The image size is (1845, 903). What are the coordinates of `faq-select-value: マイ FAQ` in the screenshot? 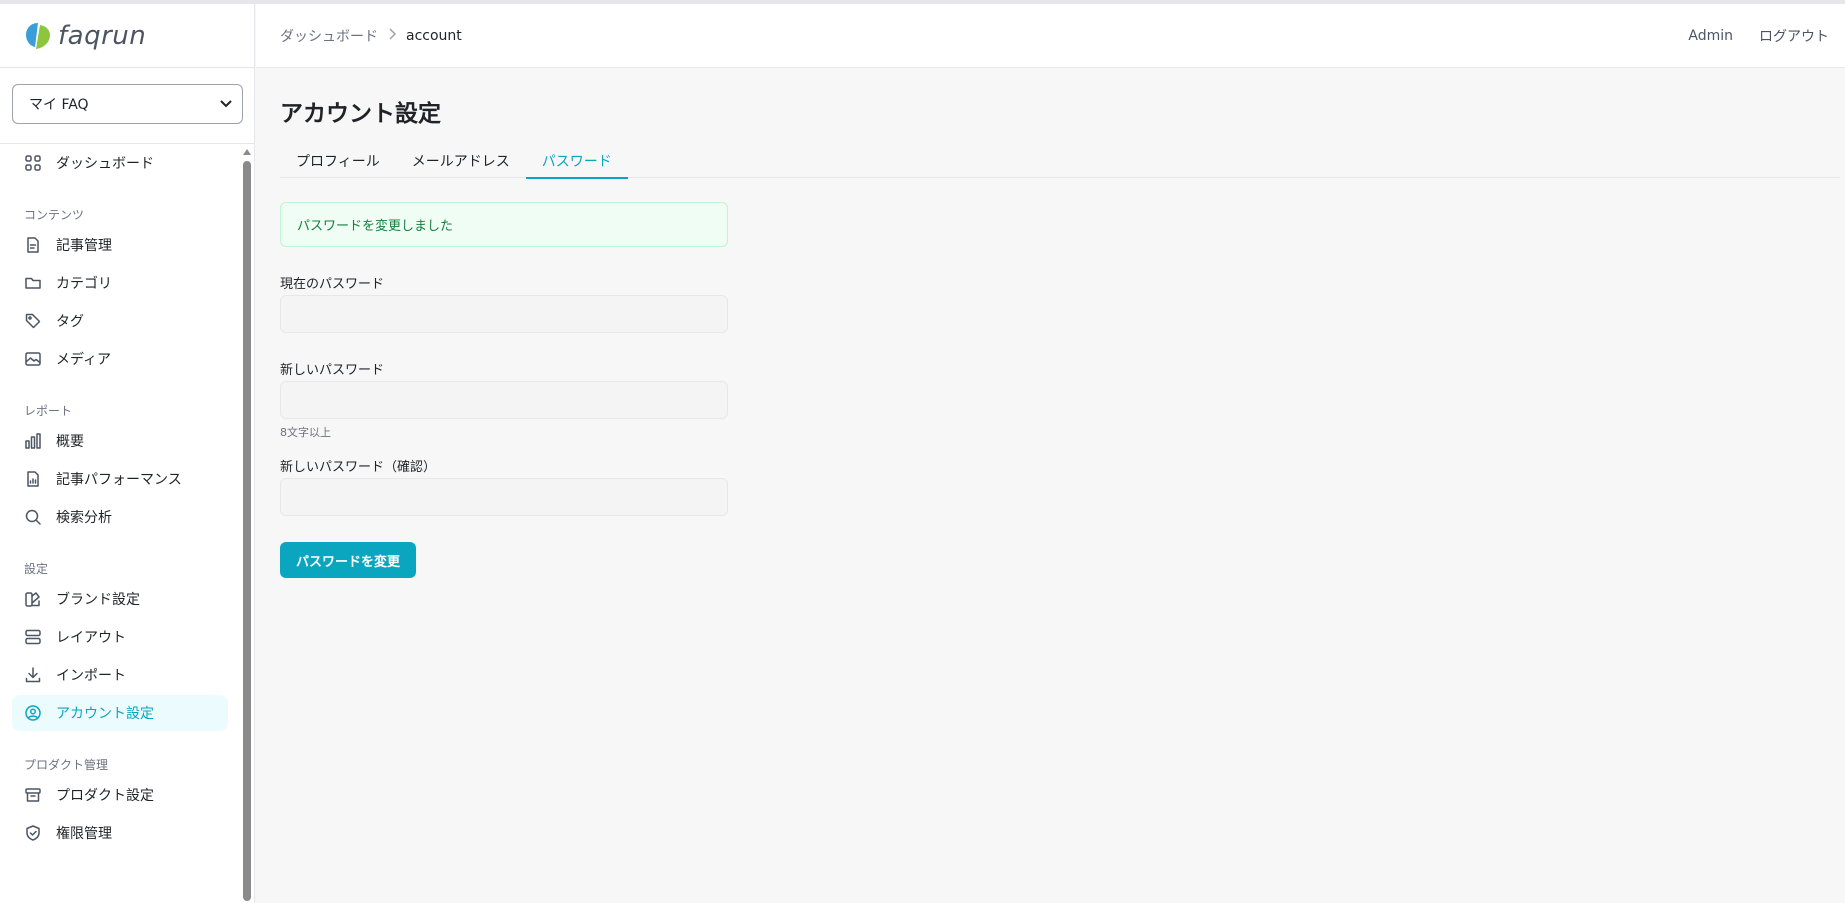 It's located at (59, 105).